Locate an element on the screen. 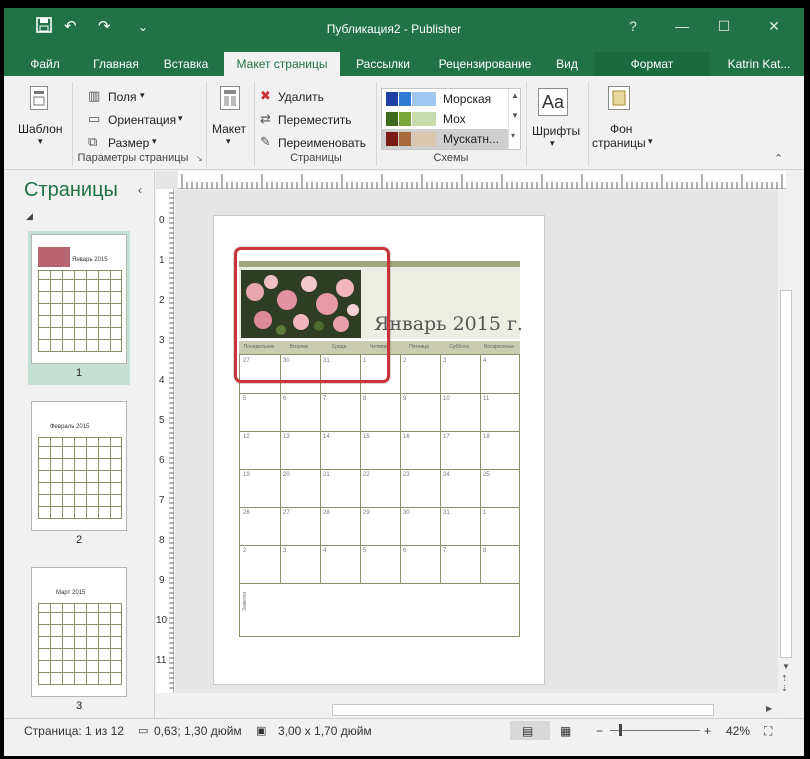  scheme-item: Морская is located at coordinates (445, 99).